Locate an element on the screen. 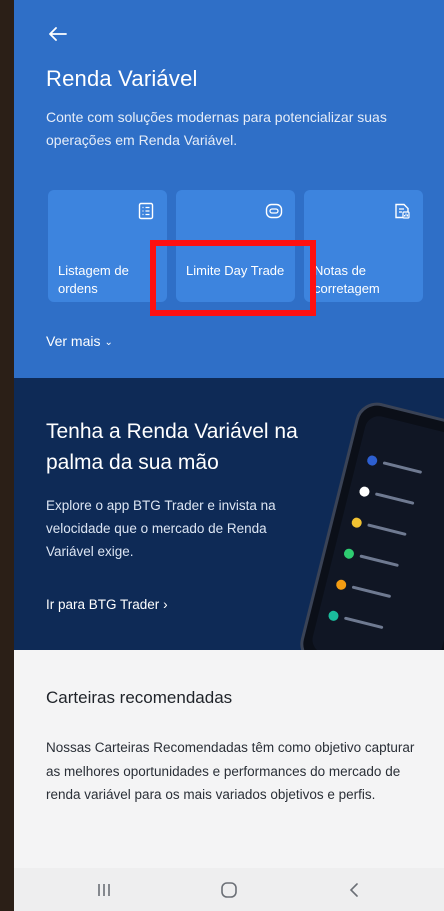 The image size is (444, 911). promo-link-label: Ir para BTG Trader is located at coordinates (103, 604).